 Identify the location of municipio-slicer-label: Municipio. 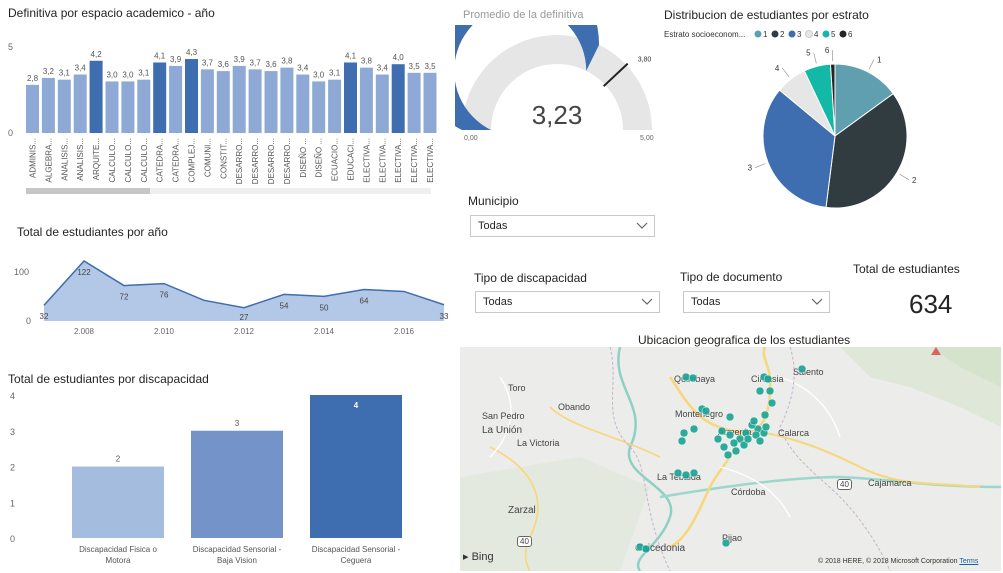
(493, 201).